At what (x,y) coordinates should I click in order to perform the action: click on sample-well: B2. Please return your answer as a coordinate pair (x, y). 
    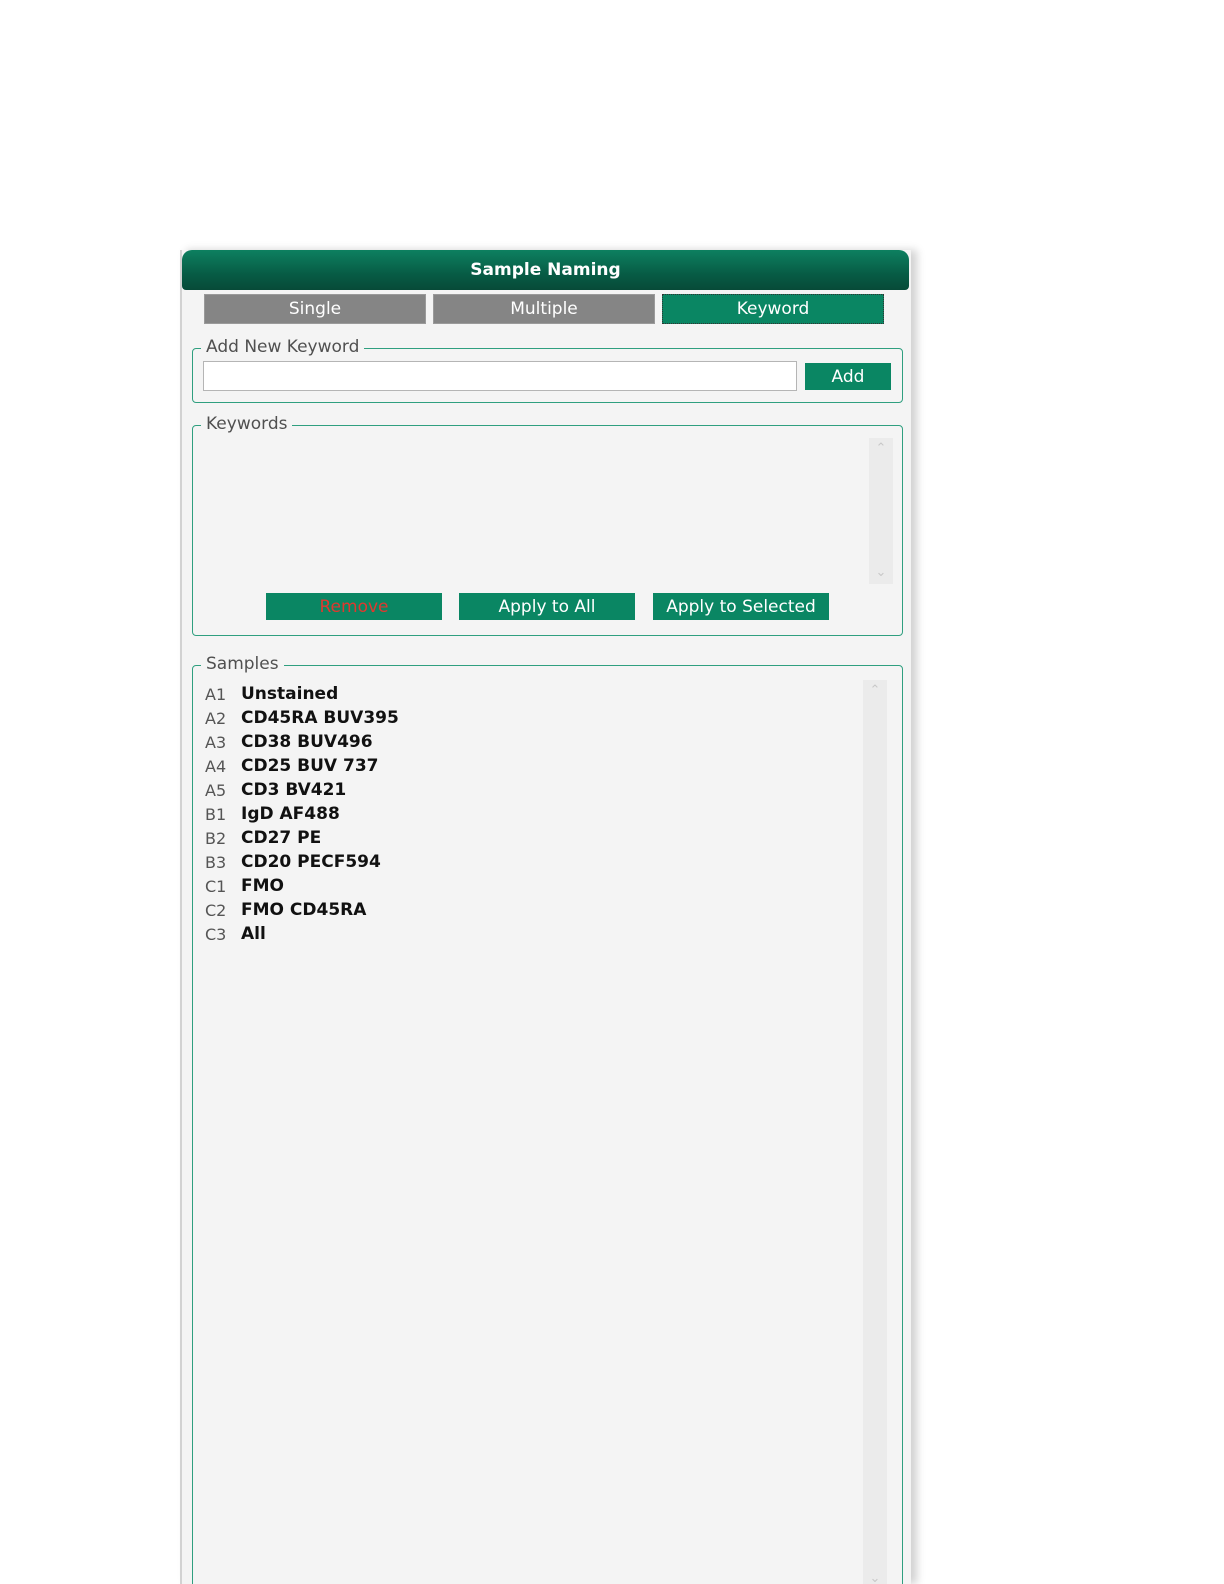
    Looking at the image, I should click on (216, 838).